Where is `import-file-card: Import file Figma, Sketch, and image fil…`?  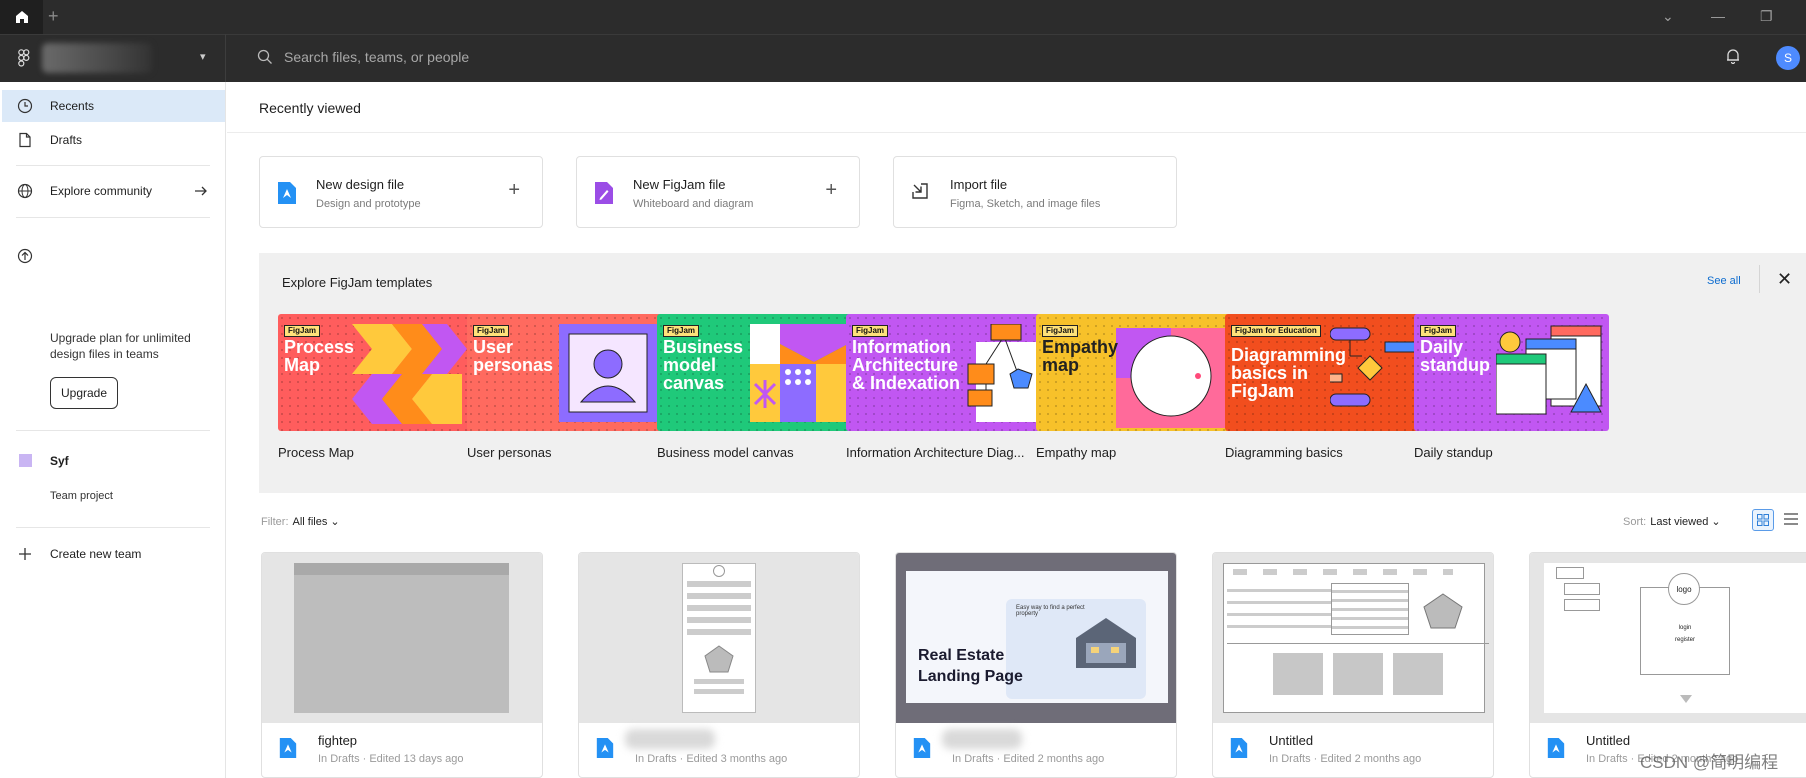 import-file-card: Import file Figma, Sketch, and image fil… is located at coordinates (1035, 192).